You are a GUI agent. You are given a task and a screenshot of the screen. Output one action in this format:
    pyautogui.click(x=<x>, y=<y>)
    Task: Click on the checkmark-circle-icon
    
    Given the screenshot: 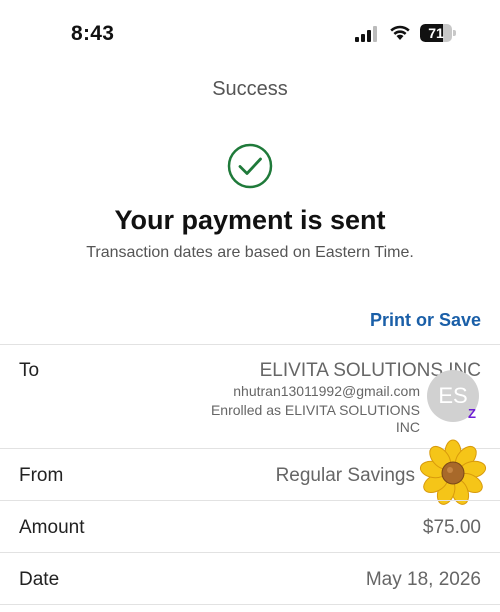 What is the action you would take?
    pyautogui.click(x=250, y=166)
    